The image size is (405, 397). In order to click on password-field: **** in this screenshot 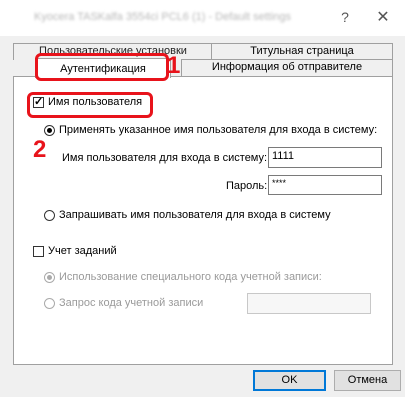, I will do `click(325, 185)`.